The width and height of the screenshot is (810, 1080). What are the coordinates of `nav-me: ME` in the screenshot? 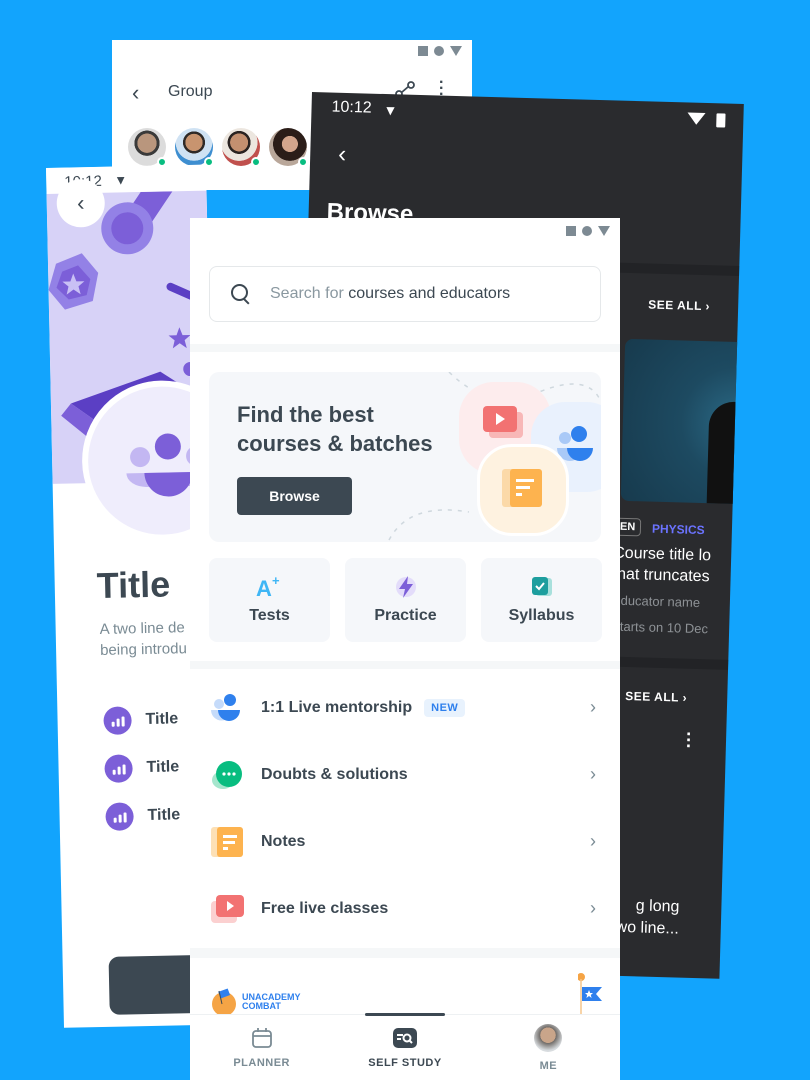 It's located at (548, 1047).